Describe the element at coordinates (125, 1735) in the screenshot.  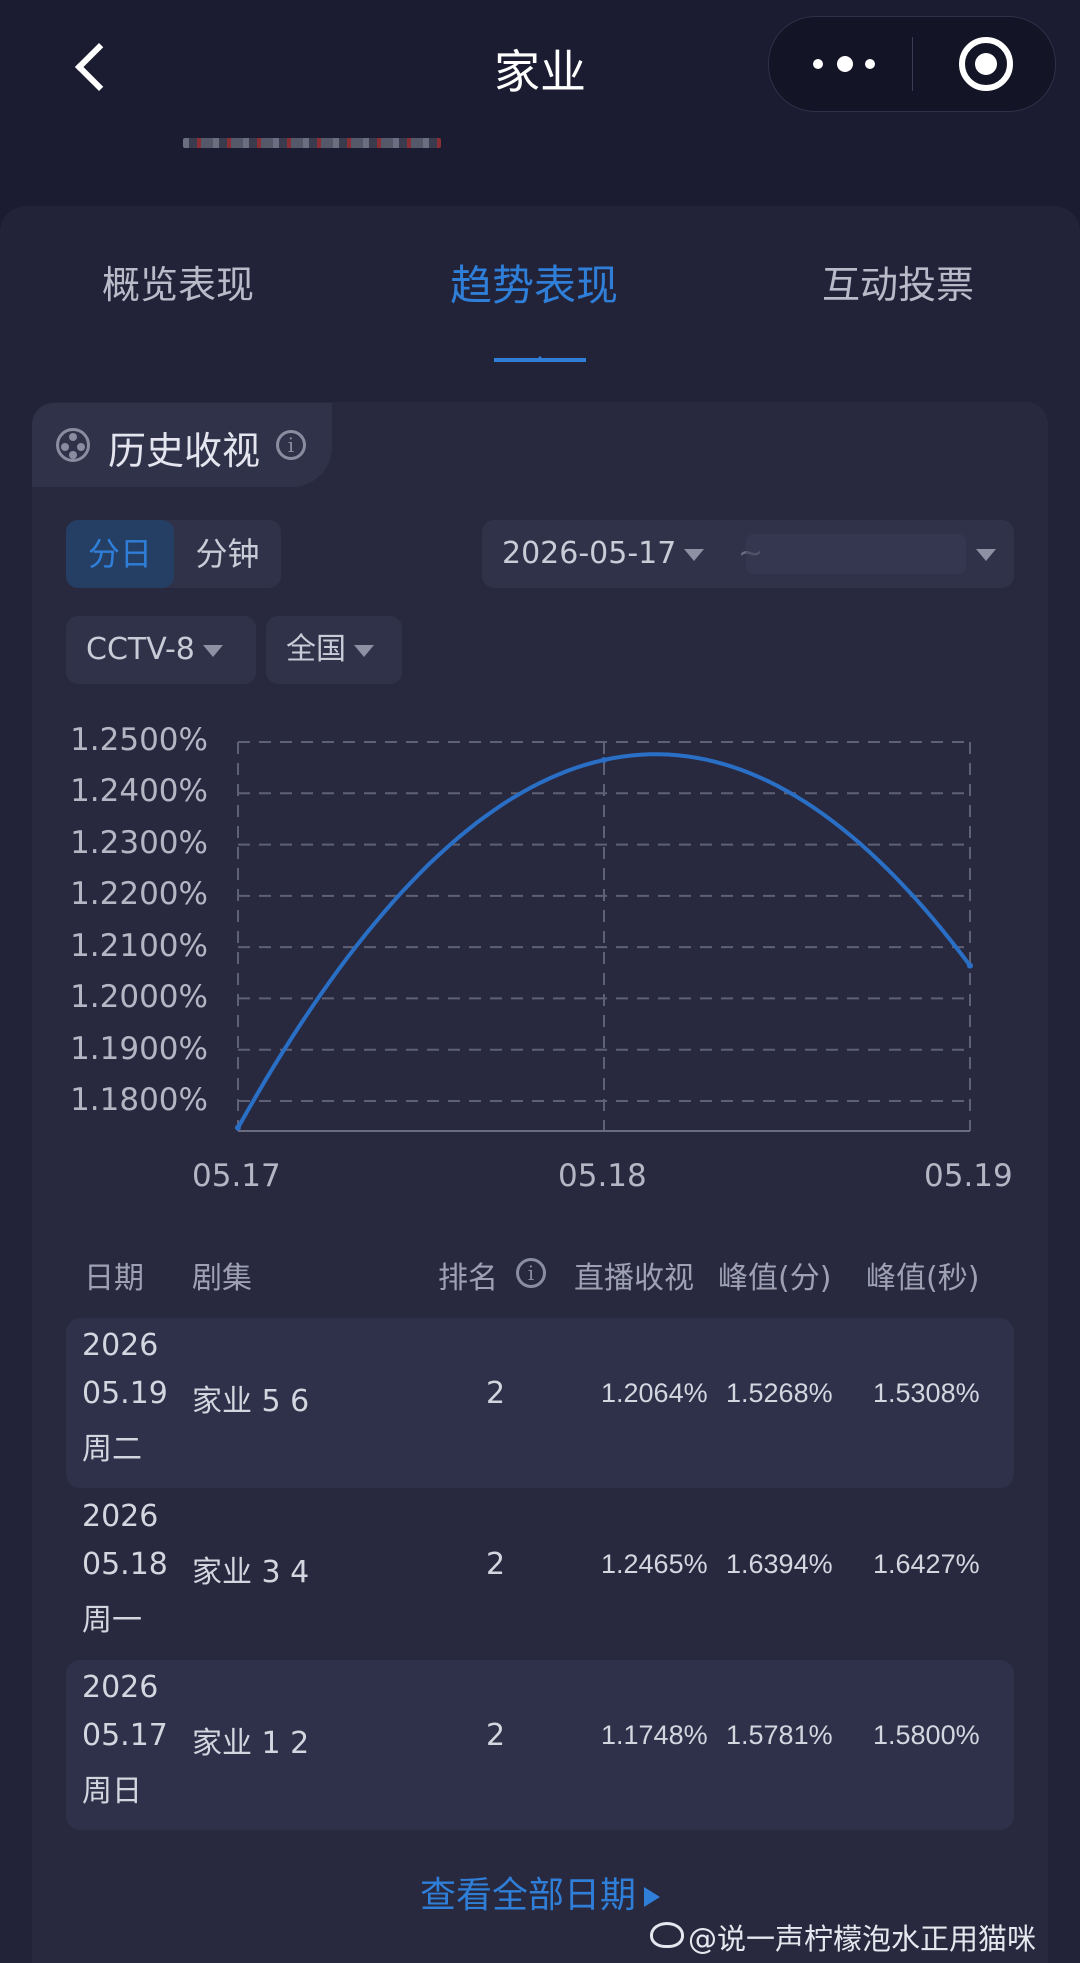
I see `row-date: 05.17` at that location.